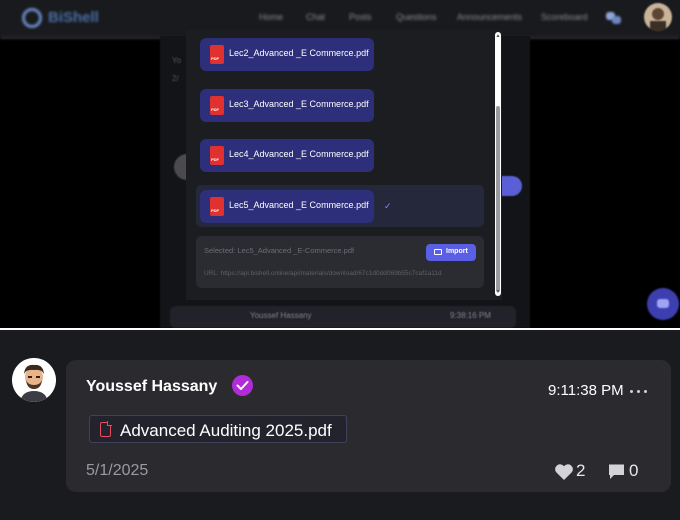  I want to click on attachment-chip: Advanced Auditing 2025.pdf, so click(218, 429).